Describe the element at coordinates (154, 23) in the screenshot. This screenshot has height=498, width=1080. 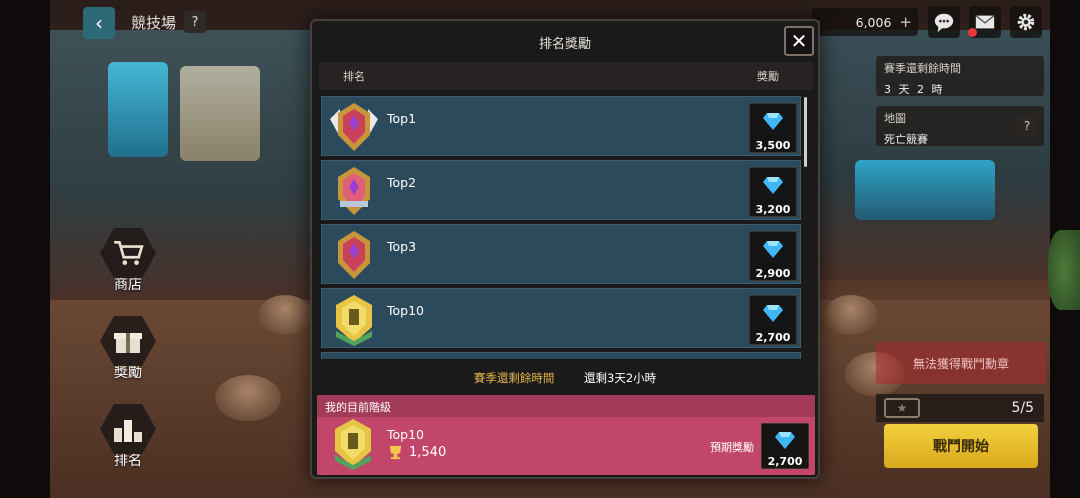
I see `page-title: 競技場` at that location.